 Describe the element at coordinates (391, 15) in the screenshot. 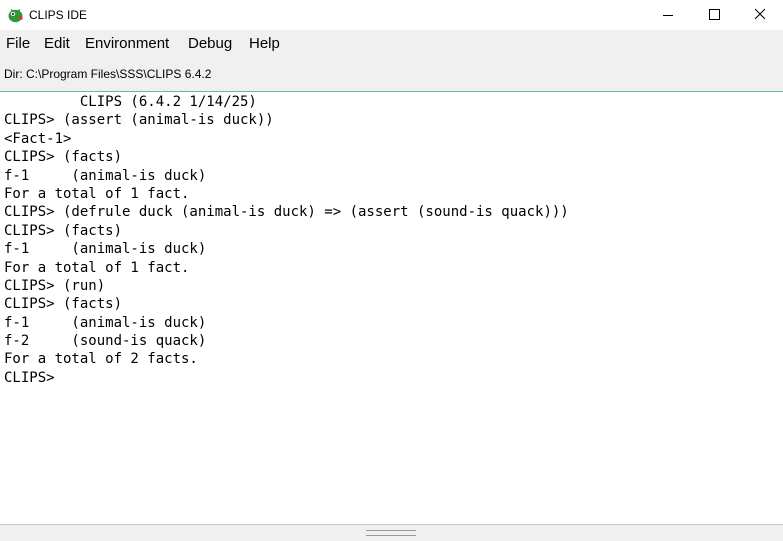

I see `title-bar: CLIPS IDE` at that location.